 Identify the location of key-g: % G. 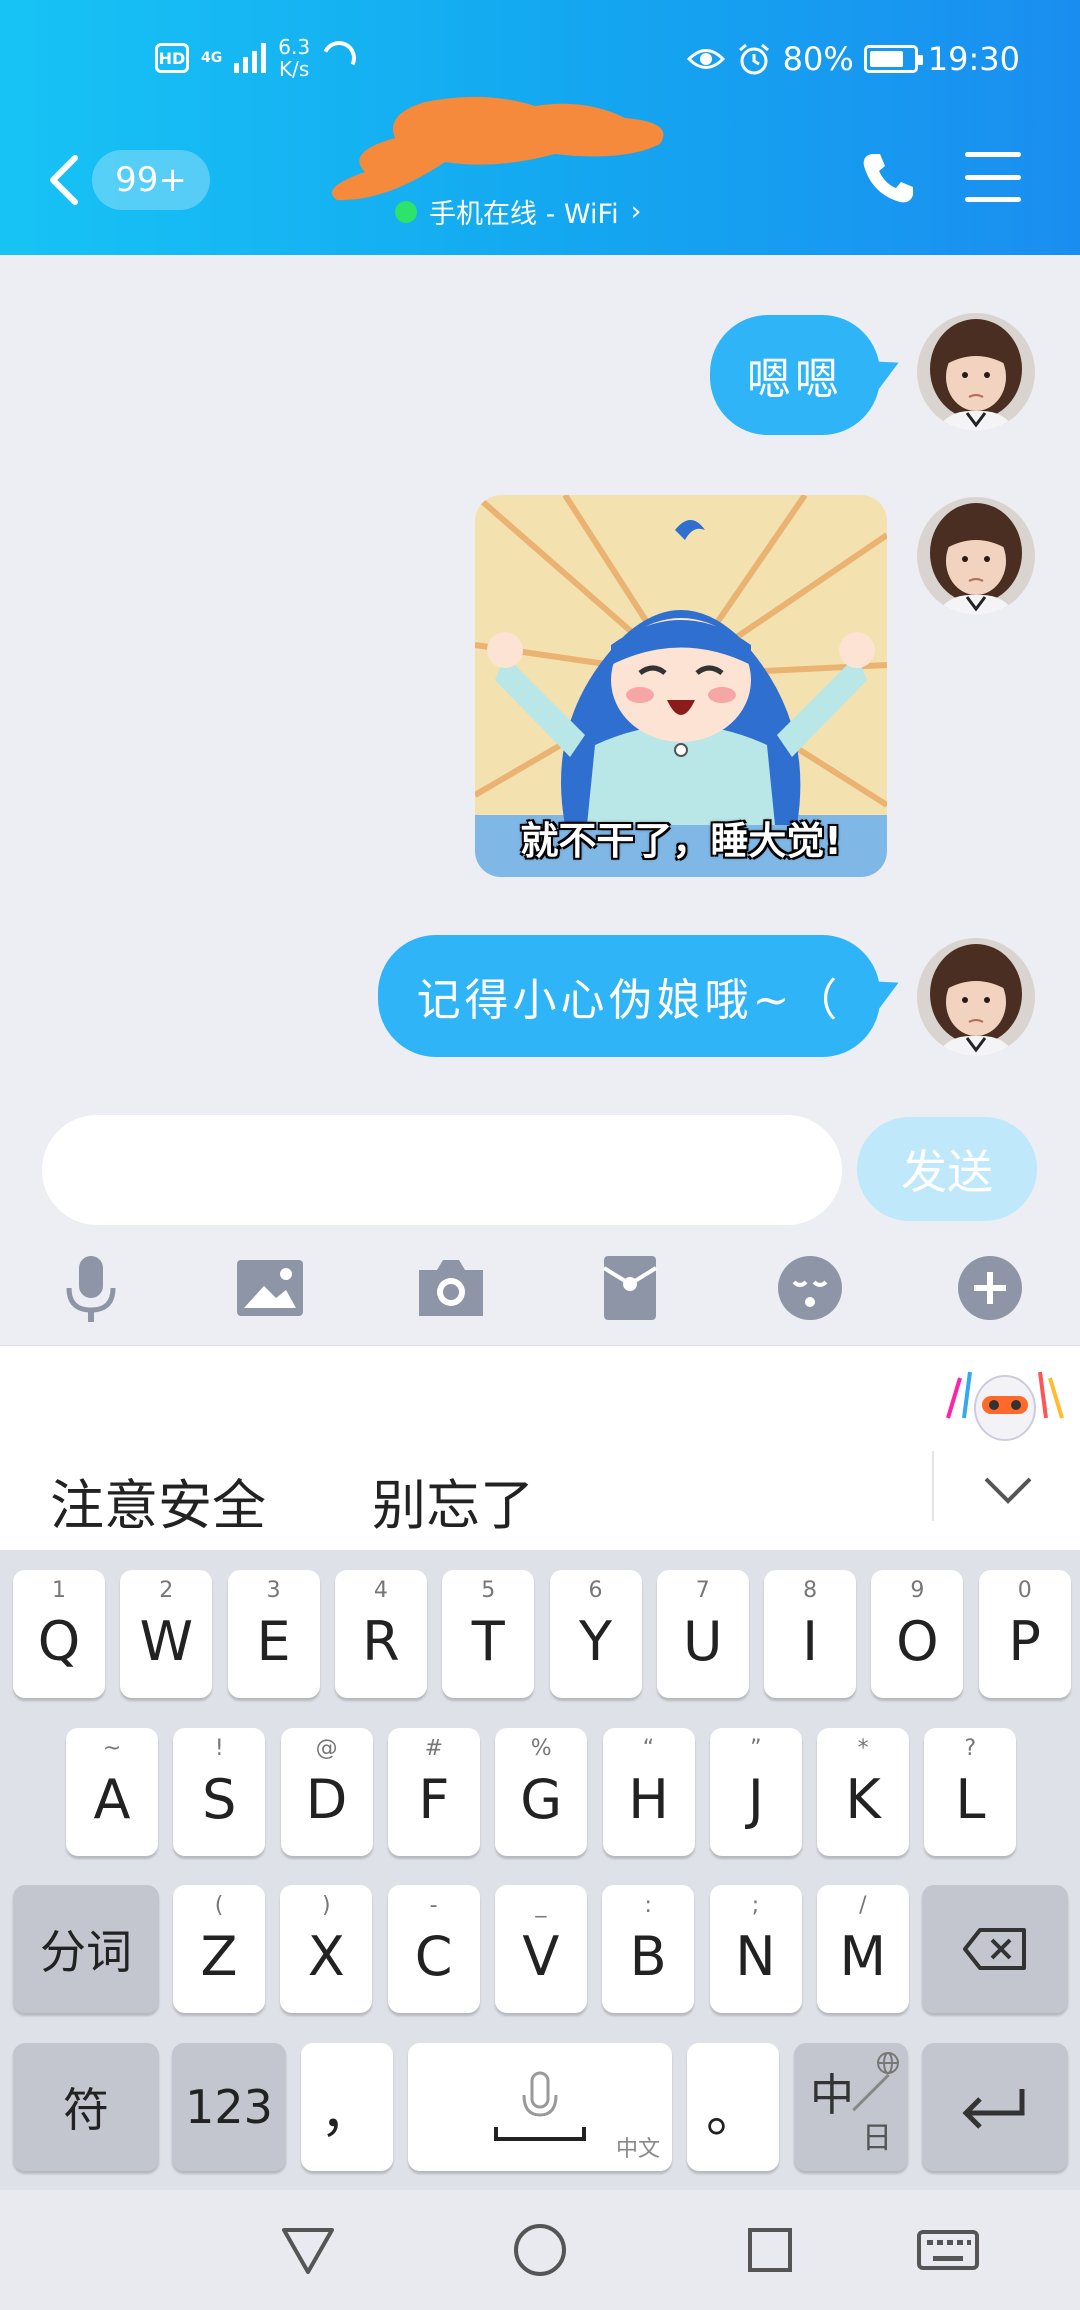
(541, 1792).